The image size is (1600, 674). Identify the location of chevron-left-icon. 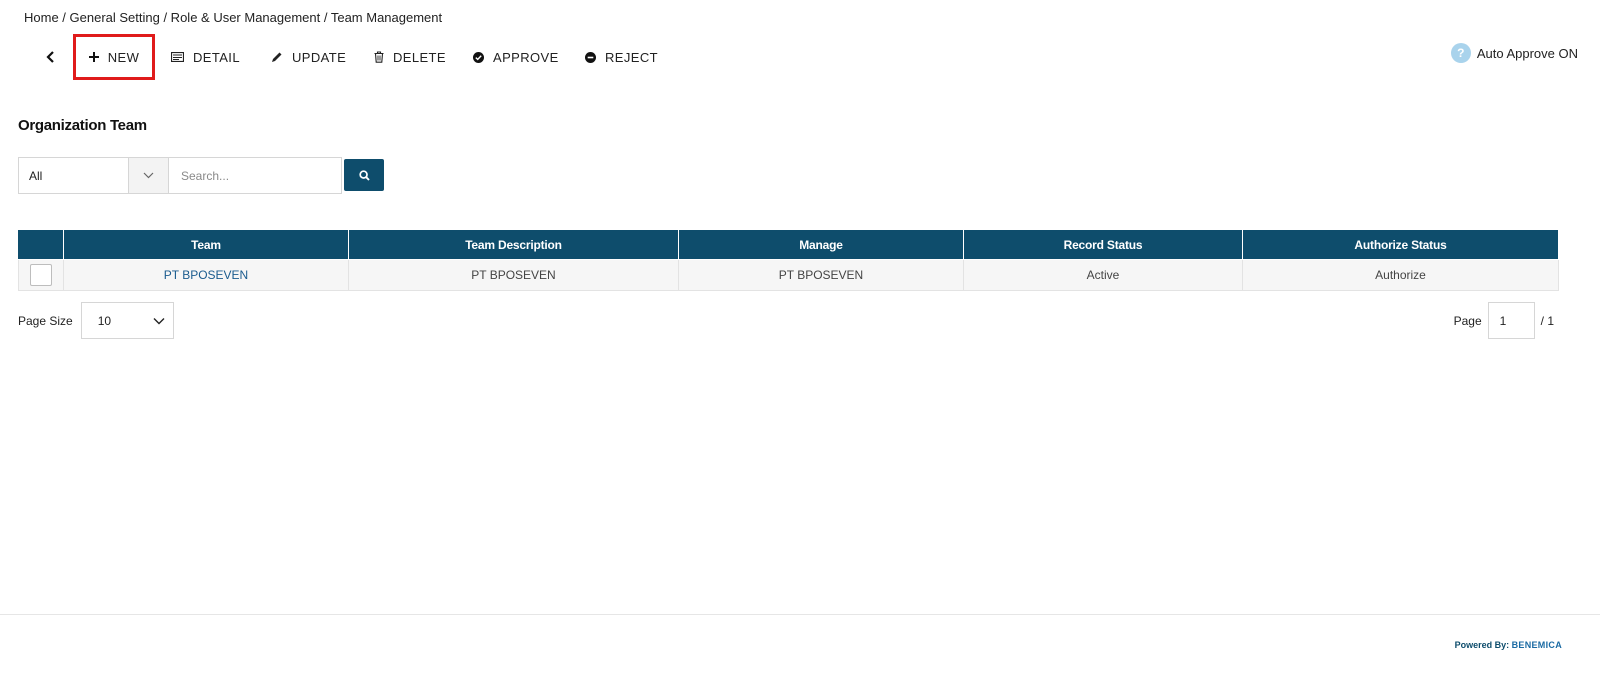
(50, 57).